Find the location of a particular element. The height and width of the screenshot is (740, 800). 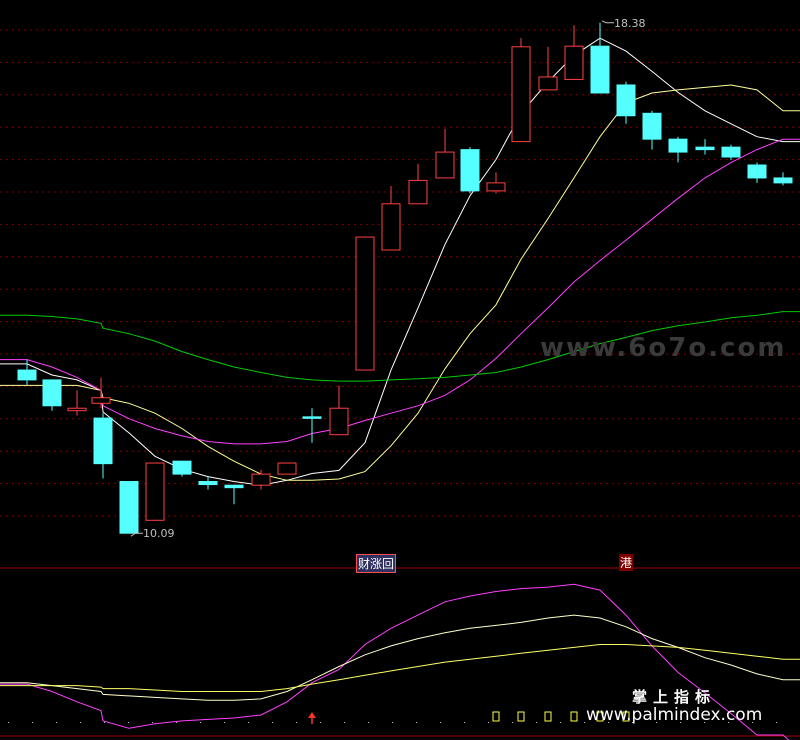

price-label-text: 18.38 is located at coordinates (630, 23).